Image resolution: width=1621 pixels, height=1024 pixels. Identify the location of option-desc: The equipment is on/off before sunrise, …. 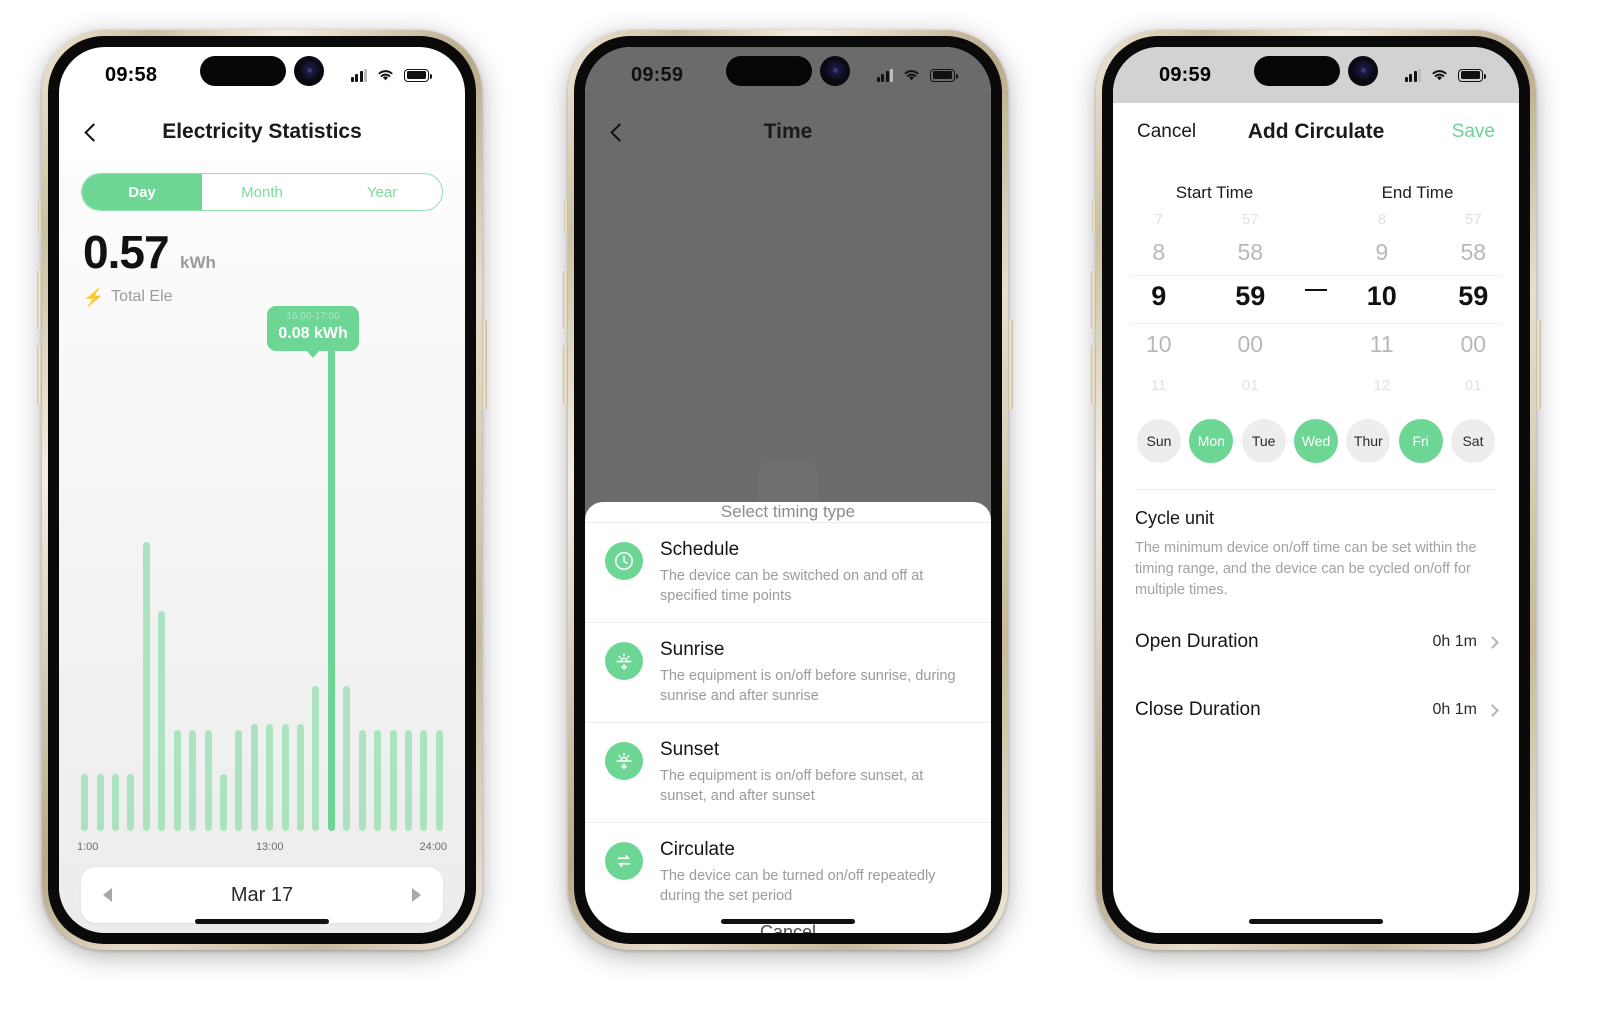
(808, 686).